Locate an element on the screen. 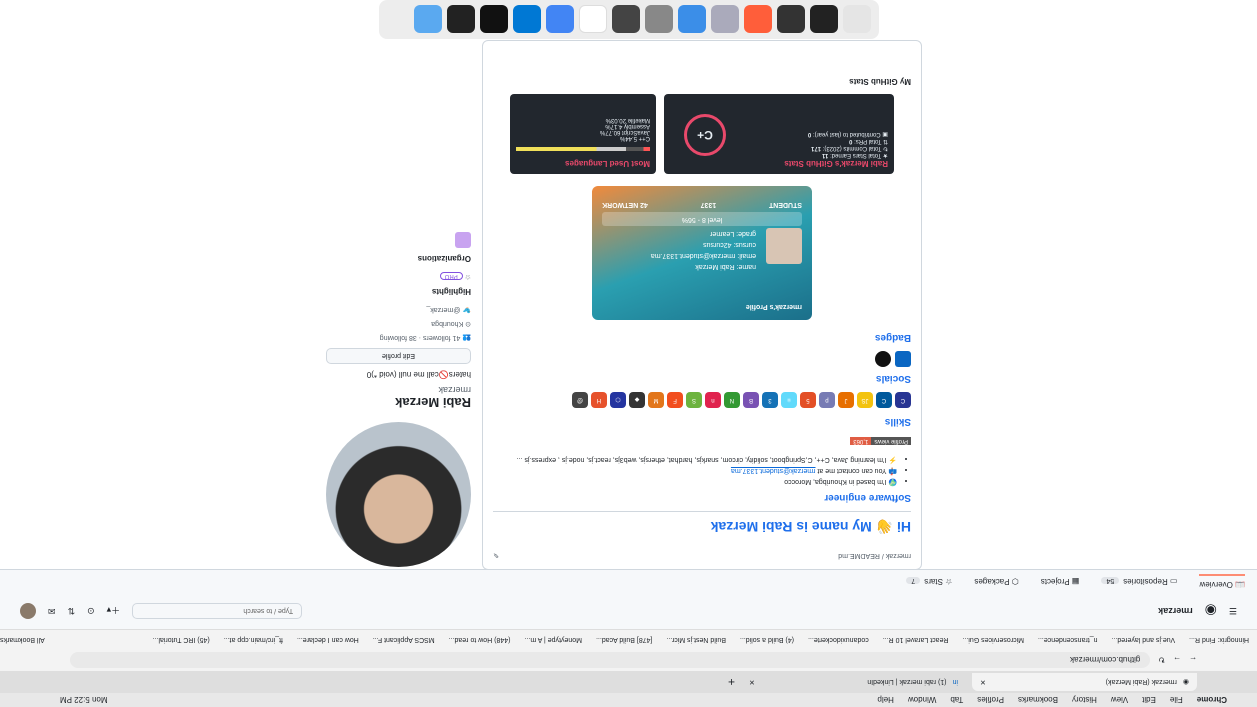 Image resolution: width=1257 pixels, height=707 pixels. tab-repositories: ▭ Repositories54 is located at coordinates (1139, 581).